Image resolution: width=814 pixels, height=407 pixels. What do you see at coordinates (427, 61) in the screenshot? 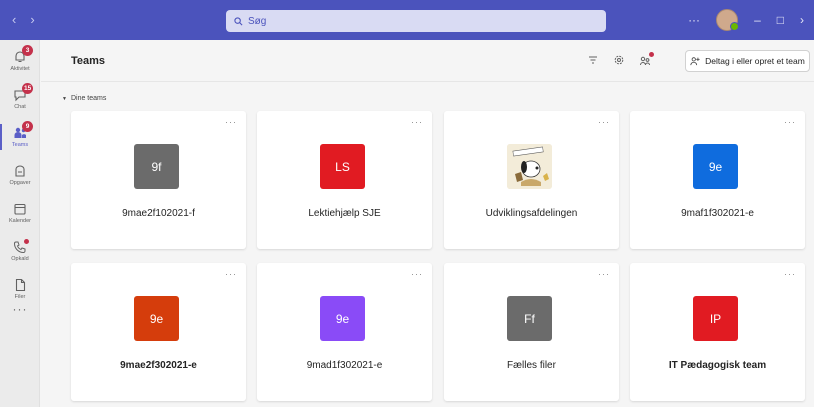
I see `teams-header: Teams Deltag i eller opret et team` at bounding box center [427, 61].